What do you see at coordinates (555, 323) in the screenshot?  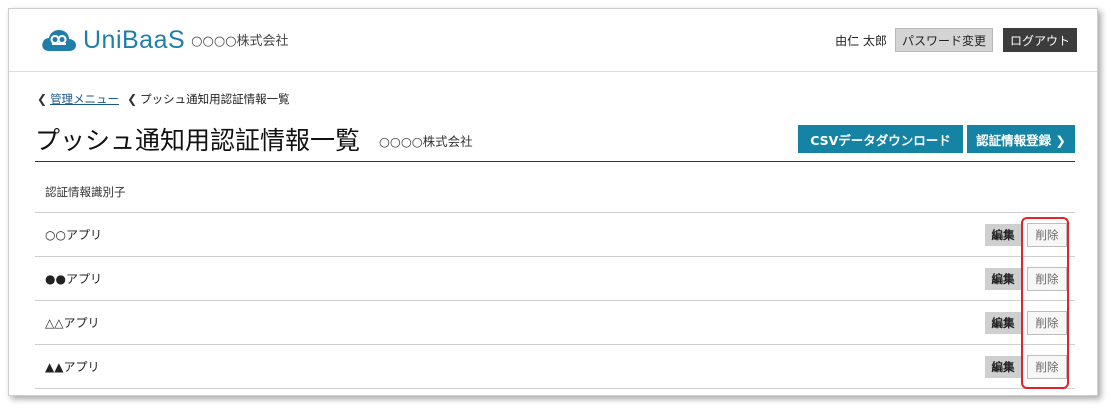 I see `table-row: △△アプリ 編集 削除` at bounding box center [555, 323].